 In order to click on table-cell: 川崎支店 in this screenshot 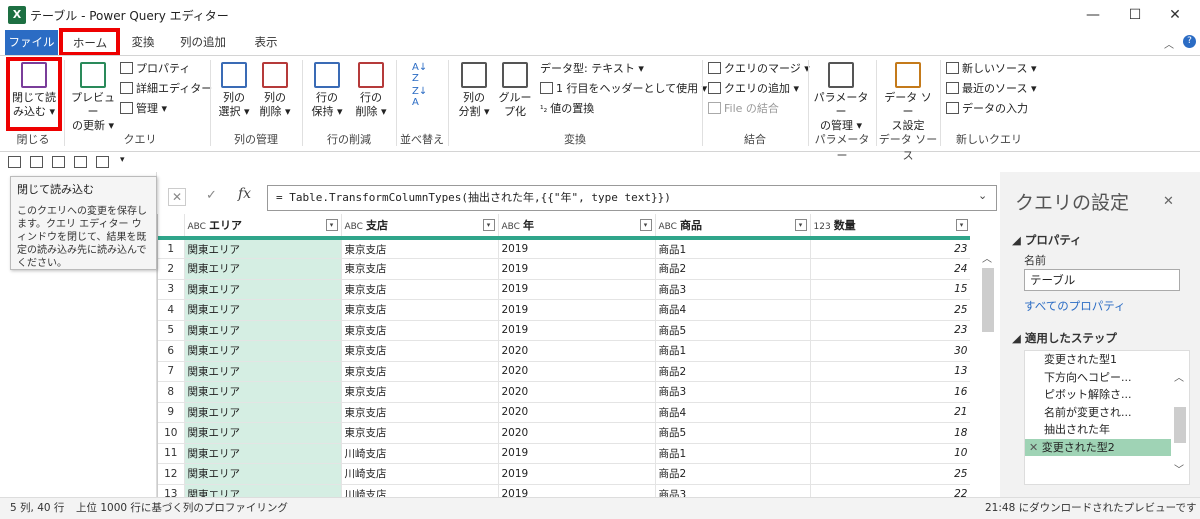, I will do `click(420, 453)`.